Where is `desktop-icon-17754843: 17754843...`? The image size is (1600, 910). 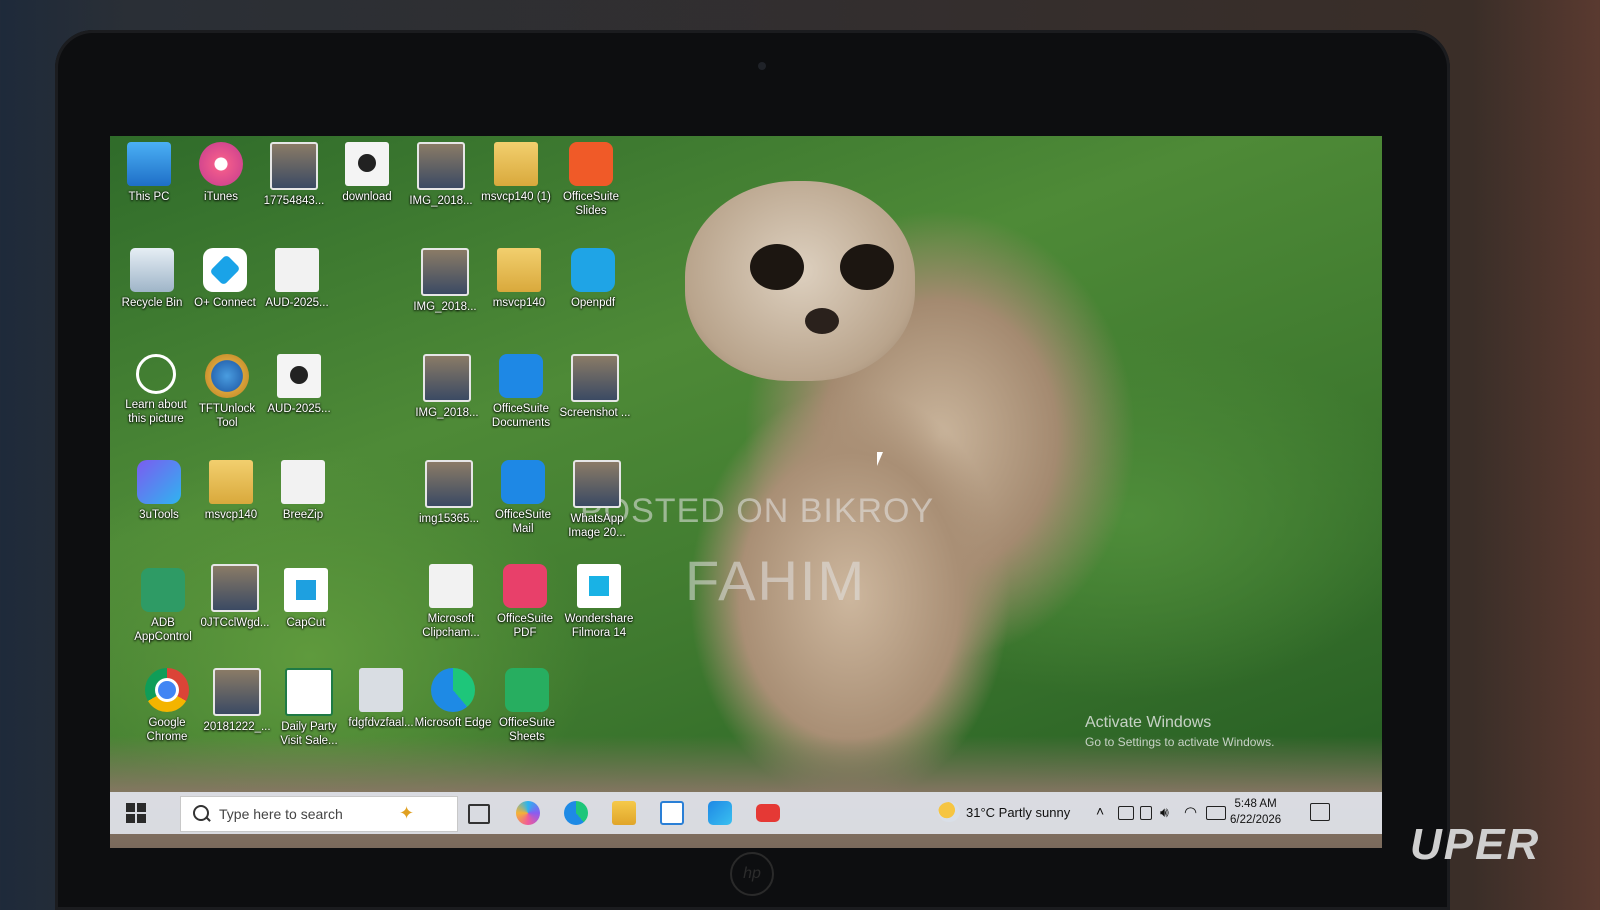
desktop-icon-17754843: 17754843... is located at coordinates (294, 175).